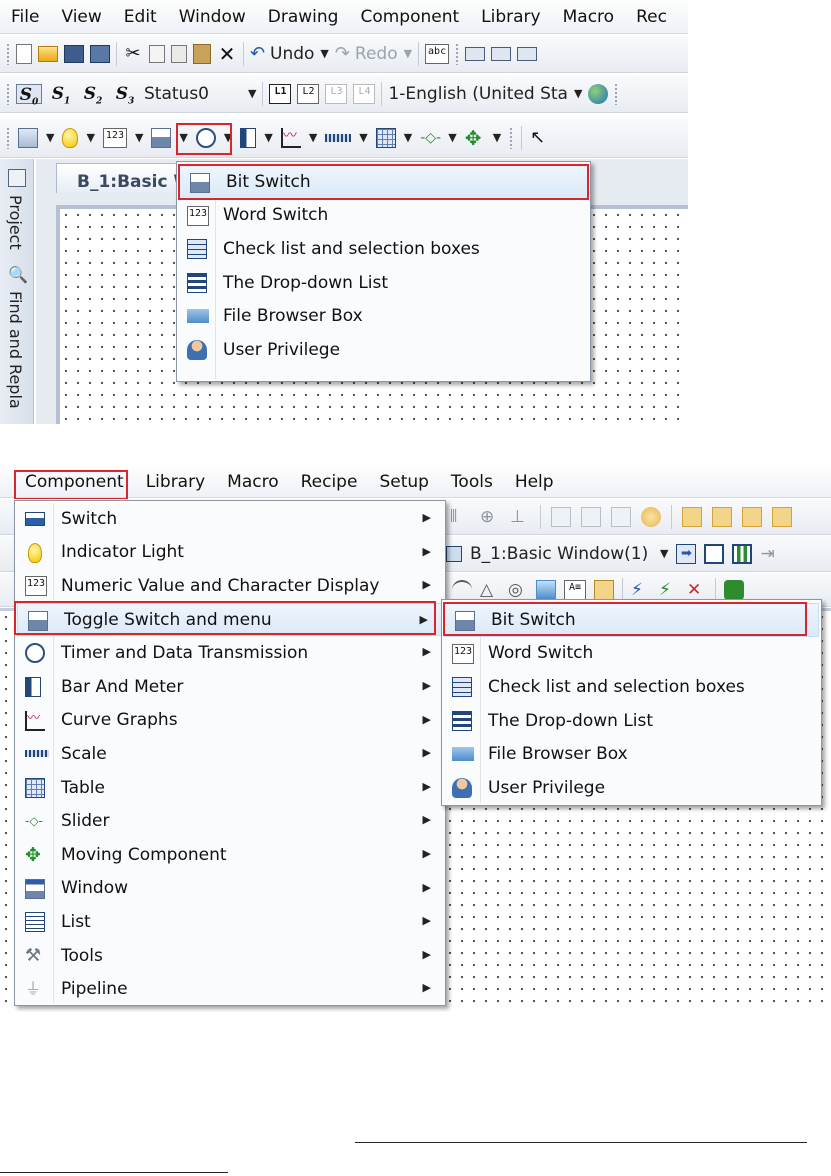 Image resolution: width=831 pixels, height=1176 pixels. Describe the element at coordinates (303, 17) in the screenshot. I see `menu-drawing: Drawing` at that location.